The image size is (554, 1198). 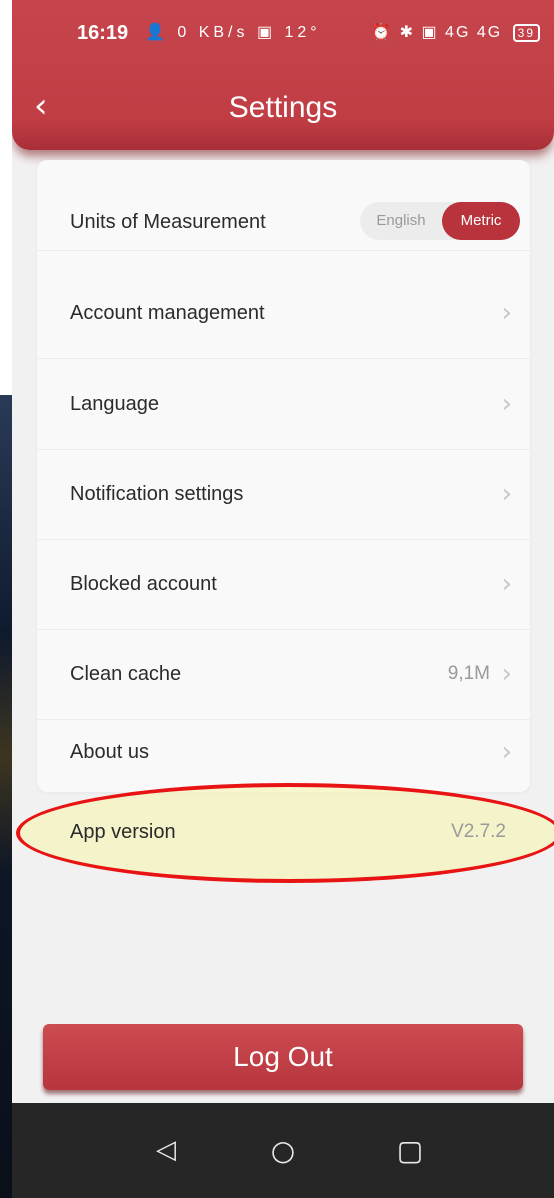 What do you see at coordinates (481, 221) in the screenshot?
I see `unit-option-metric: Metric` at bounding box center [481, 221].